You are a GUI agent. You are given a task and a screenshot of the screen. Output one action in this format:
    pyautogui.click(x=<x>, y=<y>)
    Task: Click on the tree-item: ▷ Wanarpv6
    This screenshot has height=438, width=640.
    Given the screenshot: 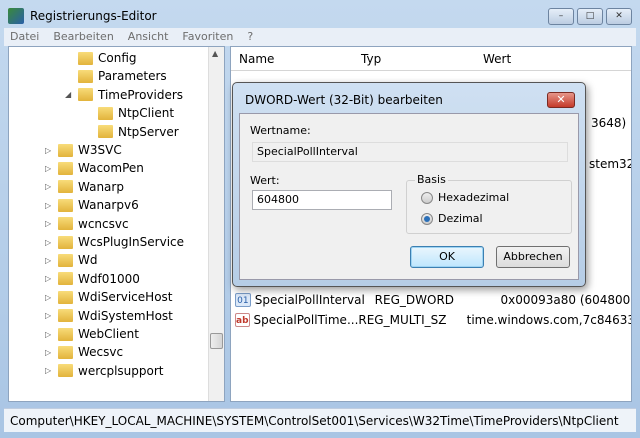 What is the action you would take?
    pyautogui.click(x=92, y=205)
    